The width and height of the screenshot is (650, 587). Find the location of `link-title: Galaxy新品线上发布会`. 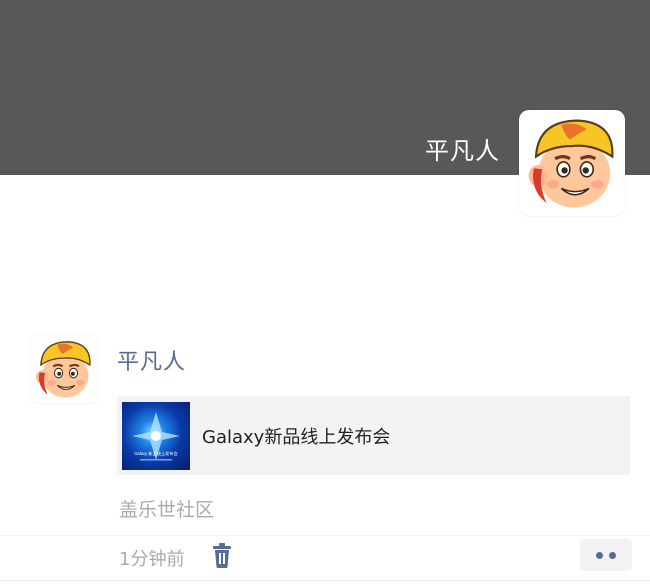

link-title: Galaxy新品线上发布会 is located at coordinates (296, 437).